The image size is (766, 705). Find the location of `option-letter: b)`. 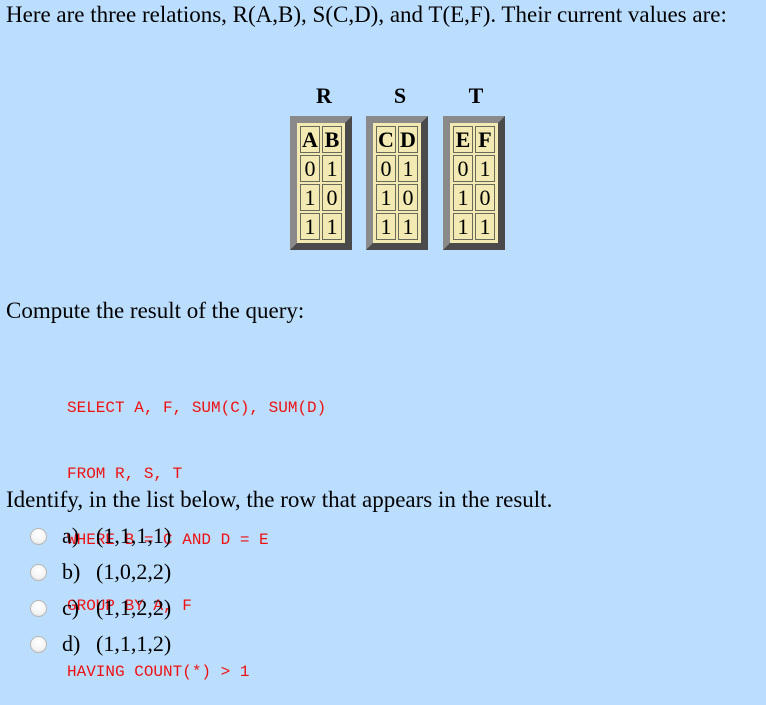

option-letter: b) is located at coordinates (71, 571).